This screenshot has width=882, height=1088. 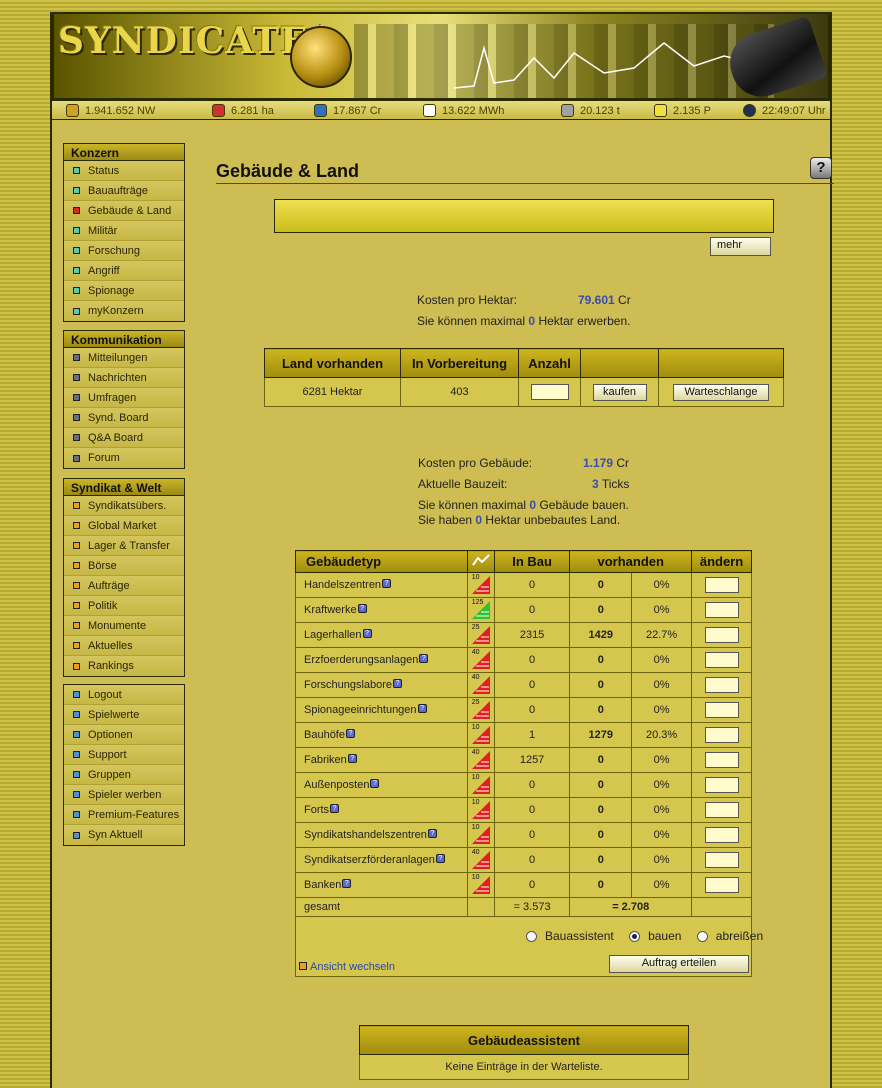 What do you see at coordinates (662, 660) in the screenshot?
I see `existing-percent: 0%` at bounding box center [662, 660].